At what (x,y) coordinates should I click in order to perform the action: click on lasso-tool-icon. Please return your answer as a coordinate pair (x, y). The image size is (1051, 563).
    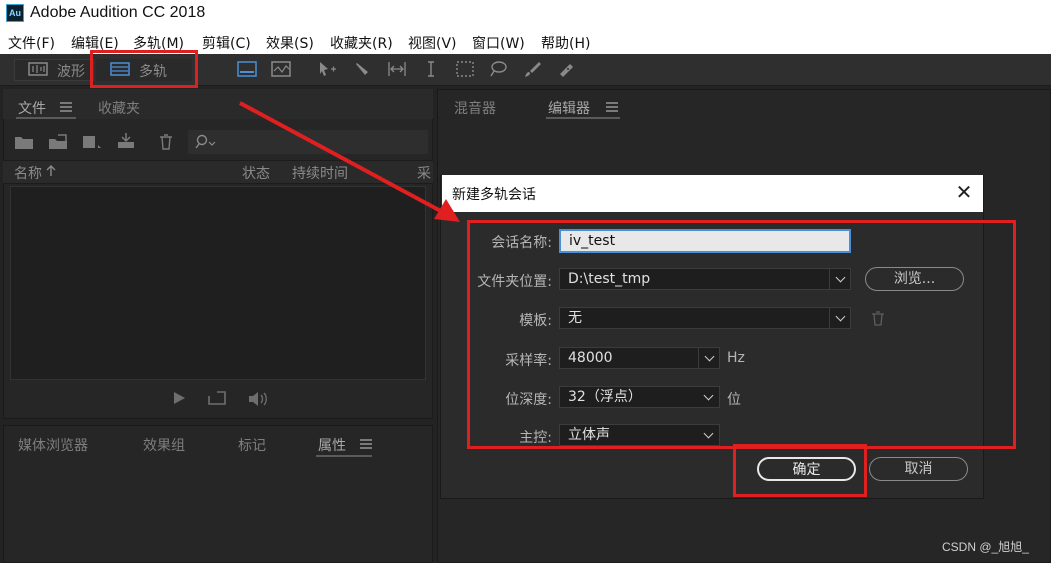
    Looking at the image, I should click on (498, 69).